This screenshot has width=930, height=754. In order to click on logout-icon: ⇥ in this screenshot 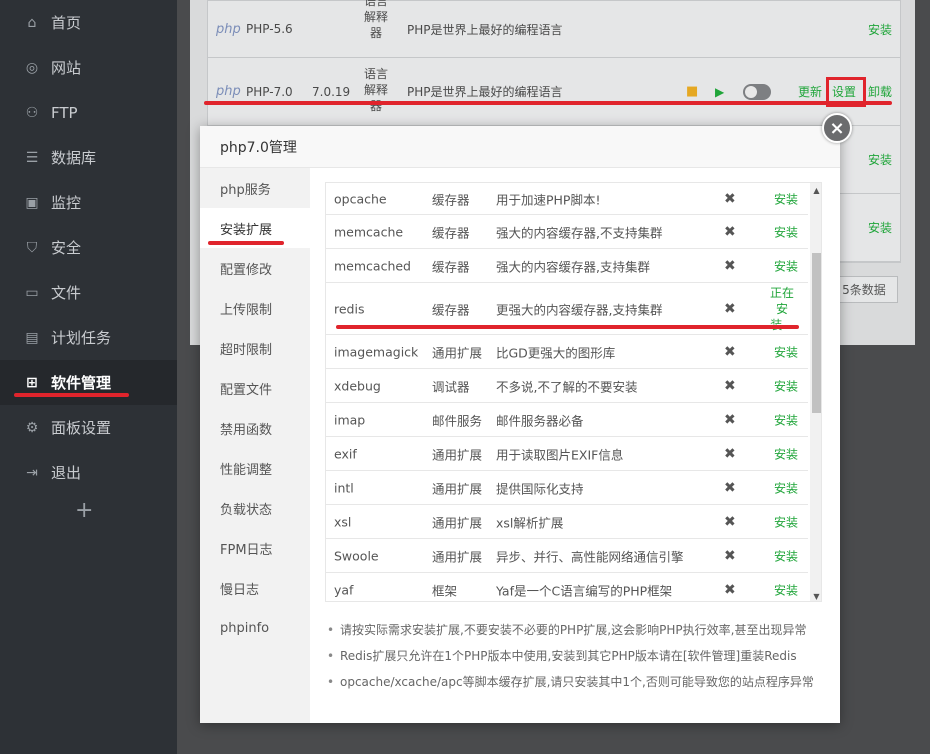, I will do `click(32, 472)`.